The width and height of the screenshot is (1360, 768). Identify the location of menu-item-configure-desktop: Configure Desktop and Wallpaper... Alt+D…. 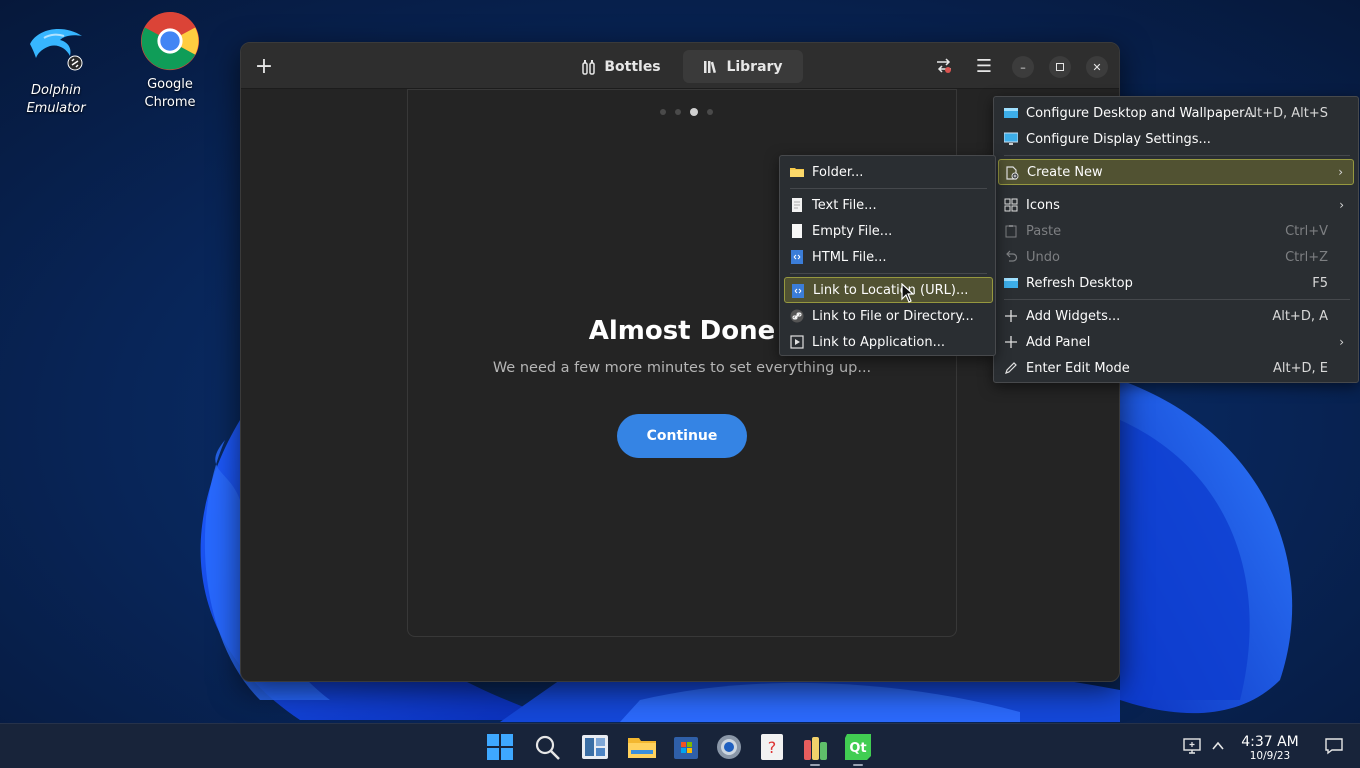
(1176, 113).